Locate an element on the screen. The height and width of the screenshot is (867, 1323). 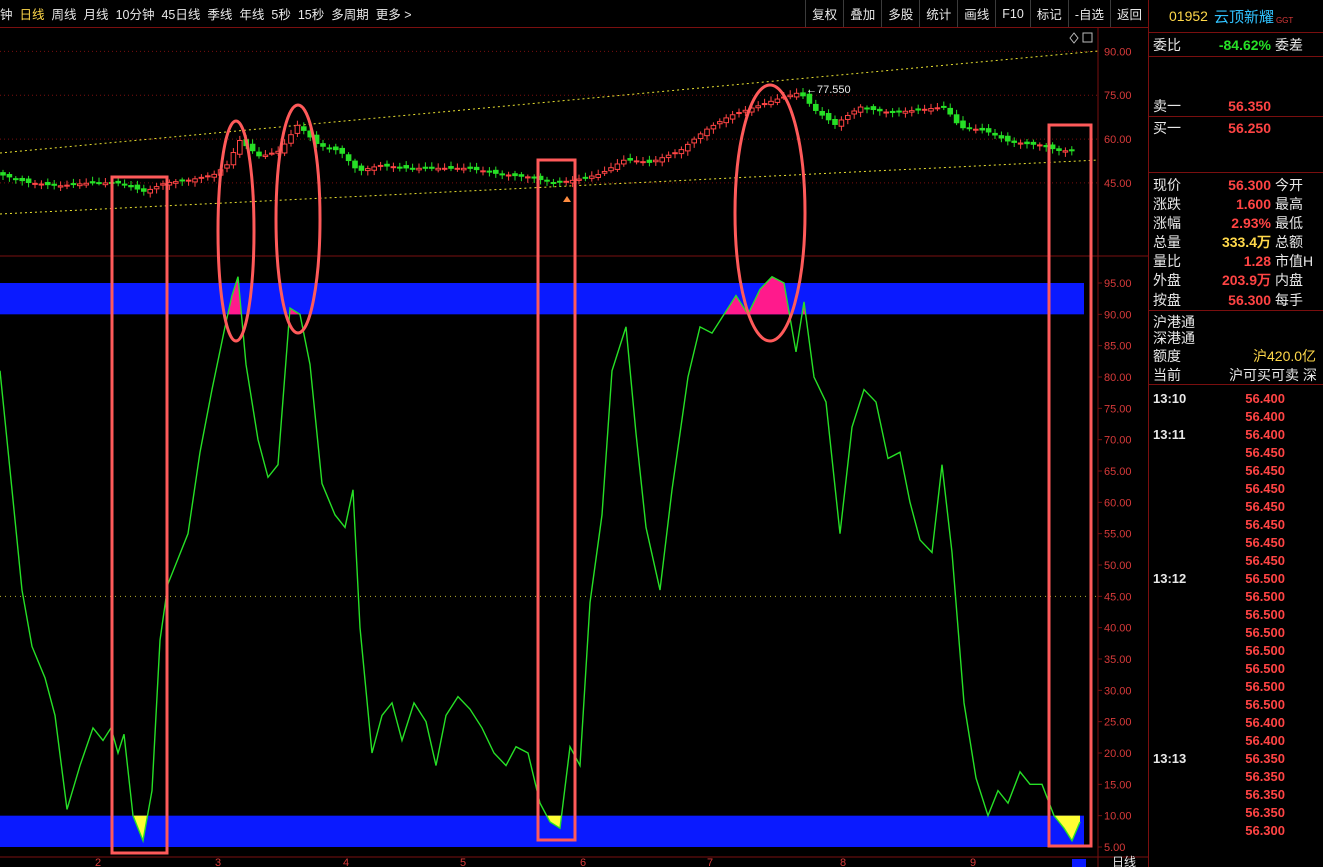
stat-value: 56.300 is located at coordinates (1249, 184).